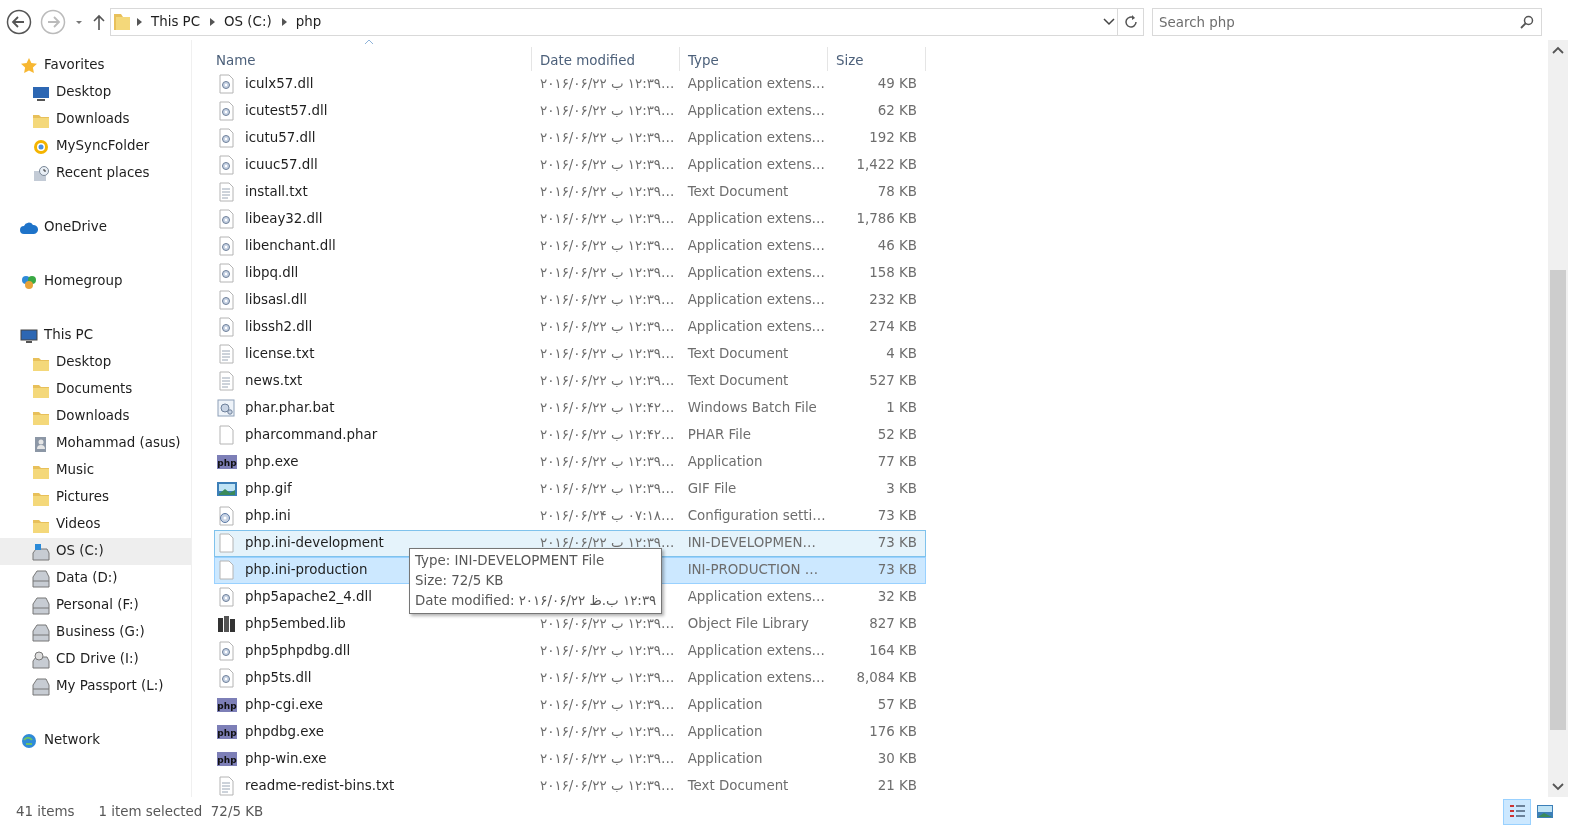 This screenshot has height=827, width=1581. Describe the element at coordinates (886, 678) in the screenshot. I see `file-size: 8,084 KB` at that location.